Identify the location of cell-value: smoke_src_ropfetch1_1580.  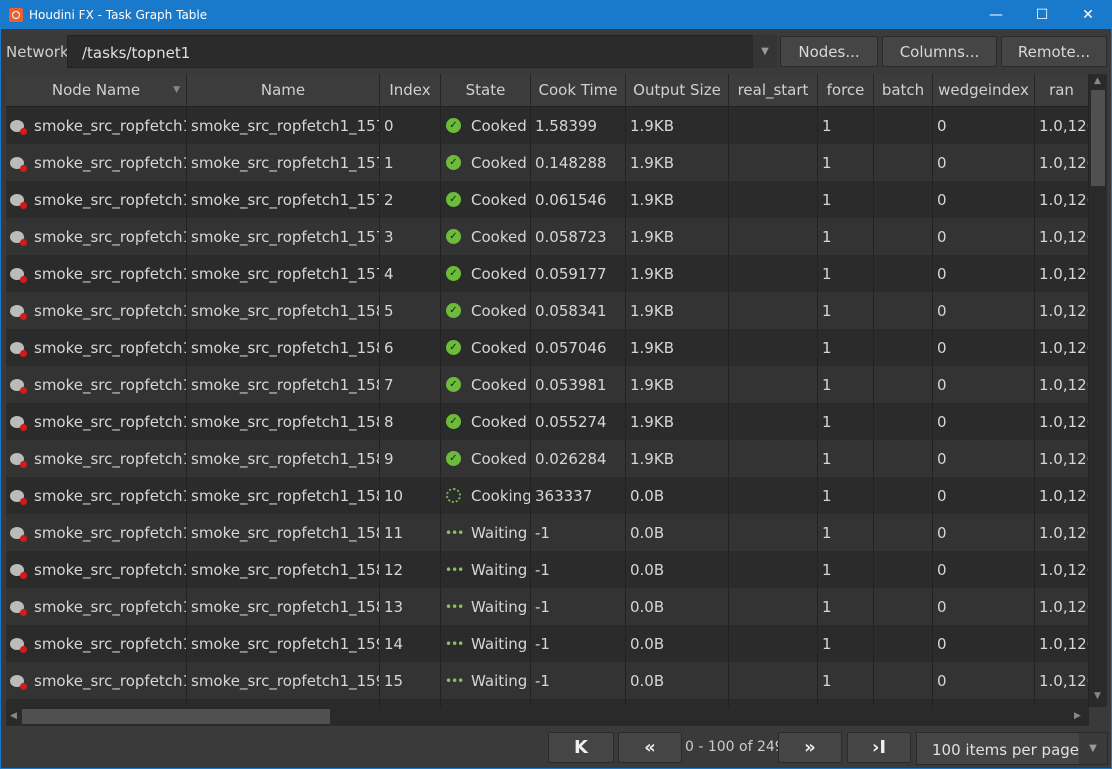
(285, 310).